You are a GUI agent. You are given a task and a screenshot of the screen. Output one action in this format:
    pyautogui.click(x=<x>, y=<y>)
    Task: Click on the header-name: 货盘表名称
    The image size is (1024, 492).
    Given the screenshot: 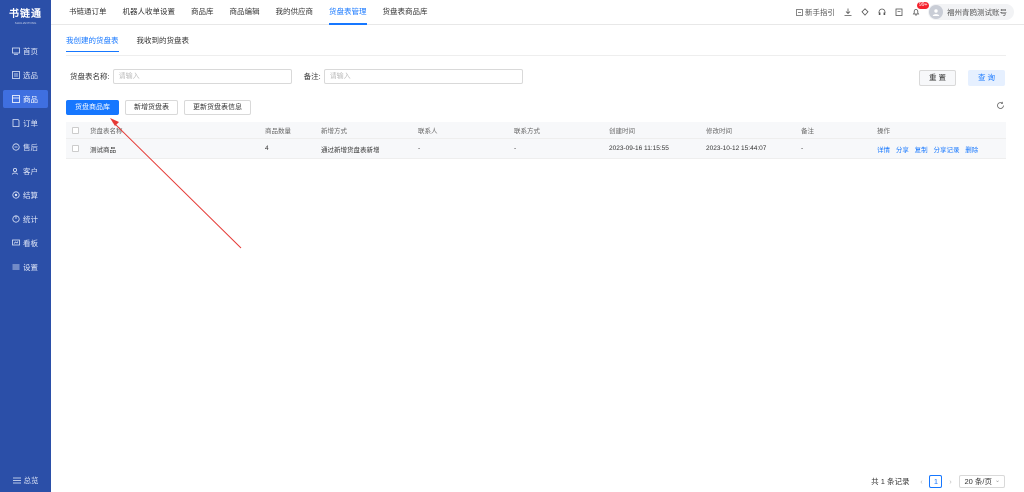 What is the action you would take?
    pyautogui.click(x=106, y=131)
    